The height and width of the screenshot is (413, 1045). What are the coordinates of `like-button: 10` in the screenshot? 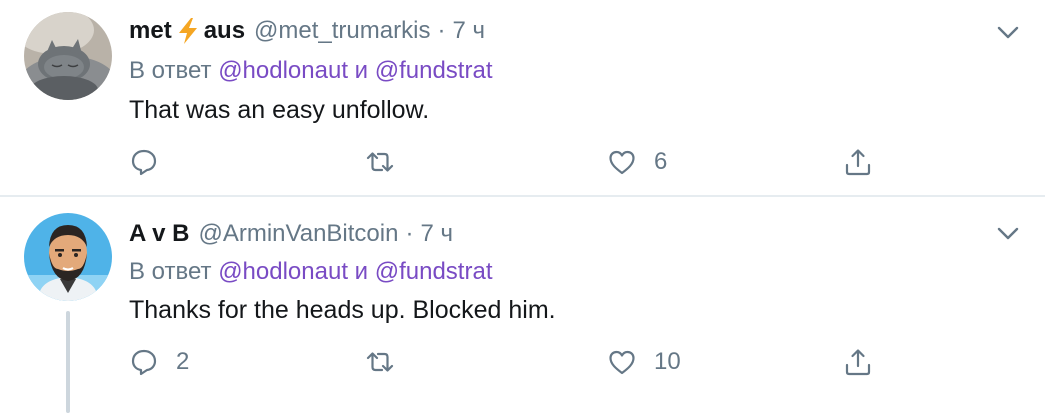 It's located at (644, 362).